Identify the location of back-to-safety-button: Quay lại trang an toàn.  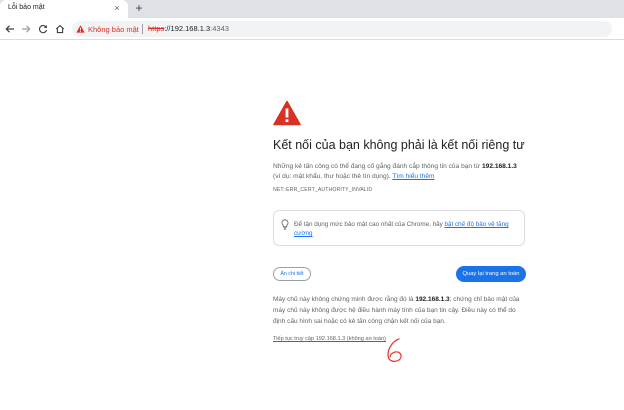
(491, 274).